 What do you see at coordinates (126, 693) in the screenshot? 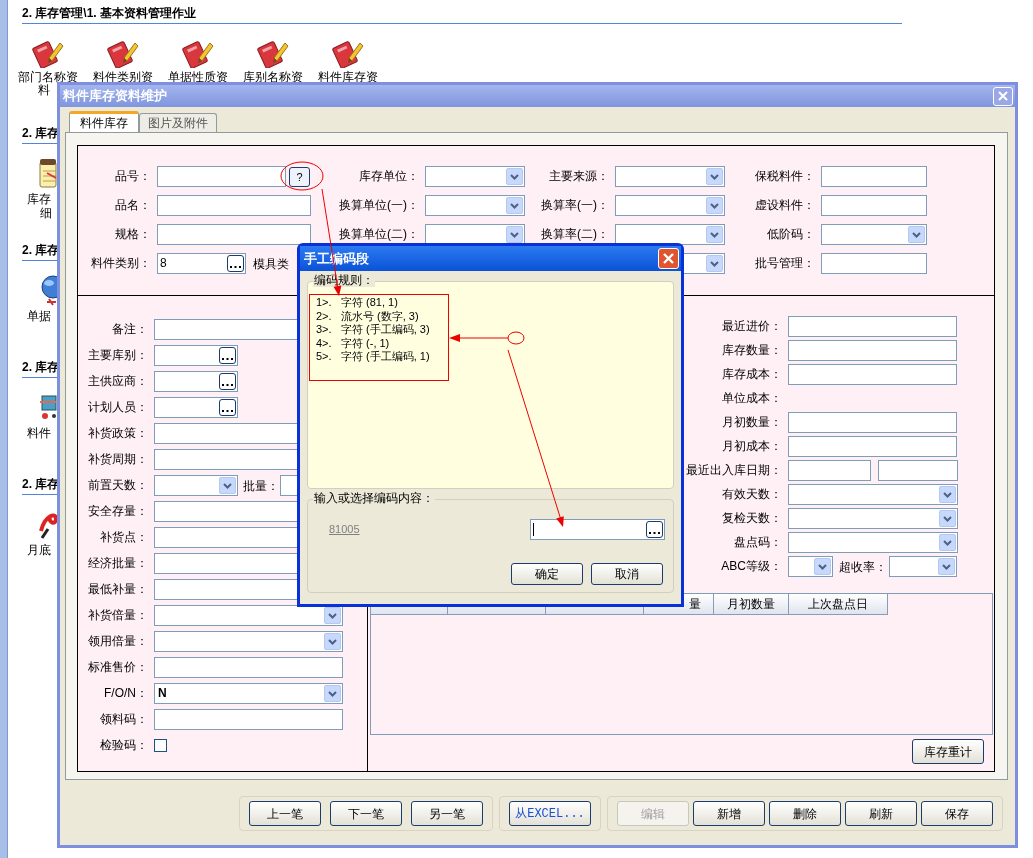
I see `field-label: F/O/N：` at bounding box center [126, 693].